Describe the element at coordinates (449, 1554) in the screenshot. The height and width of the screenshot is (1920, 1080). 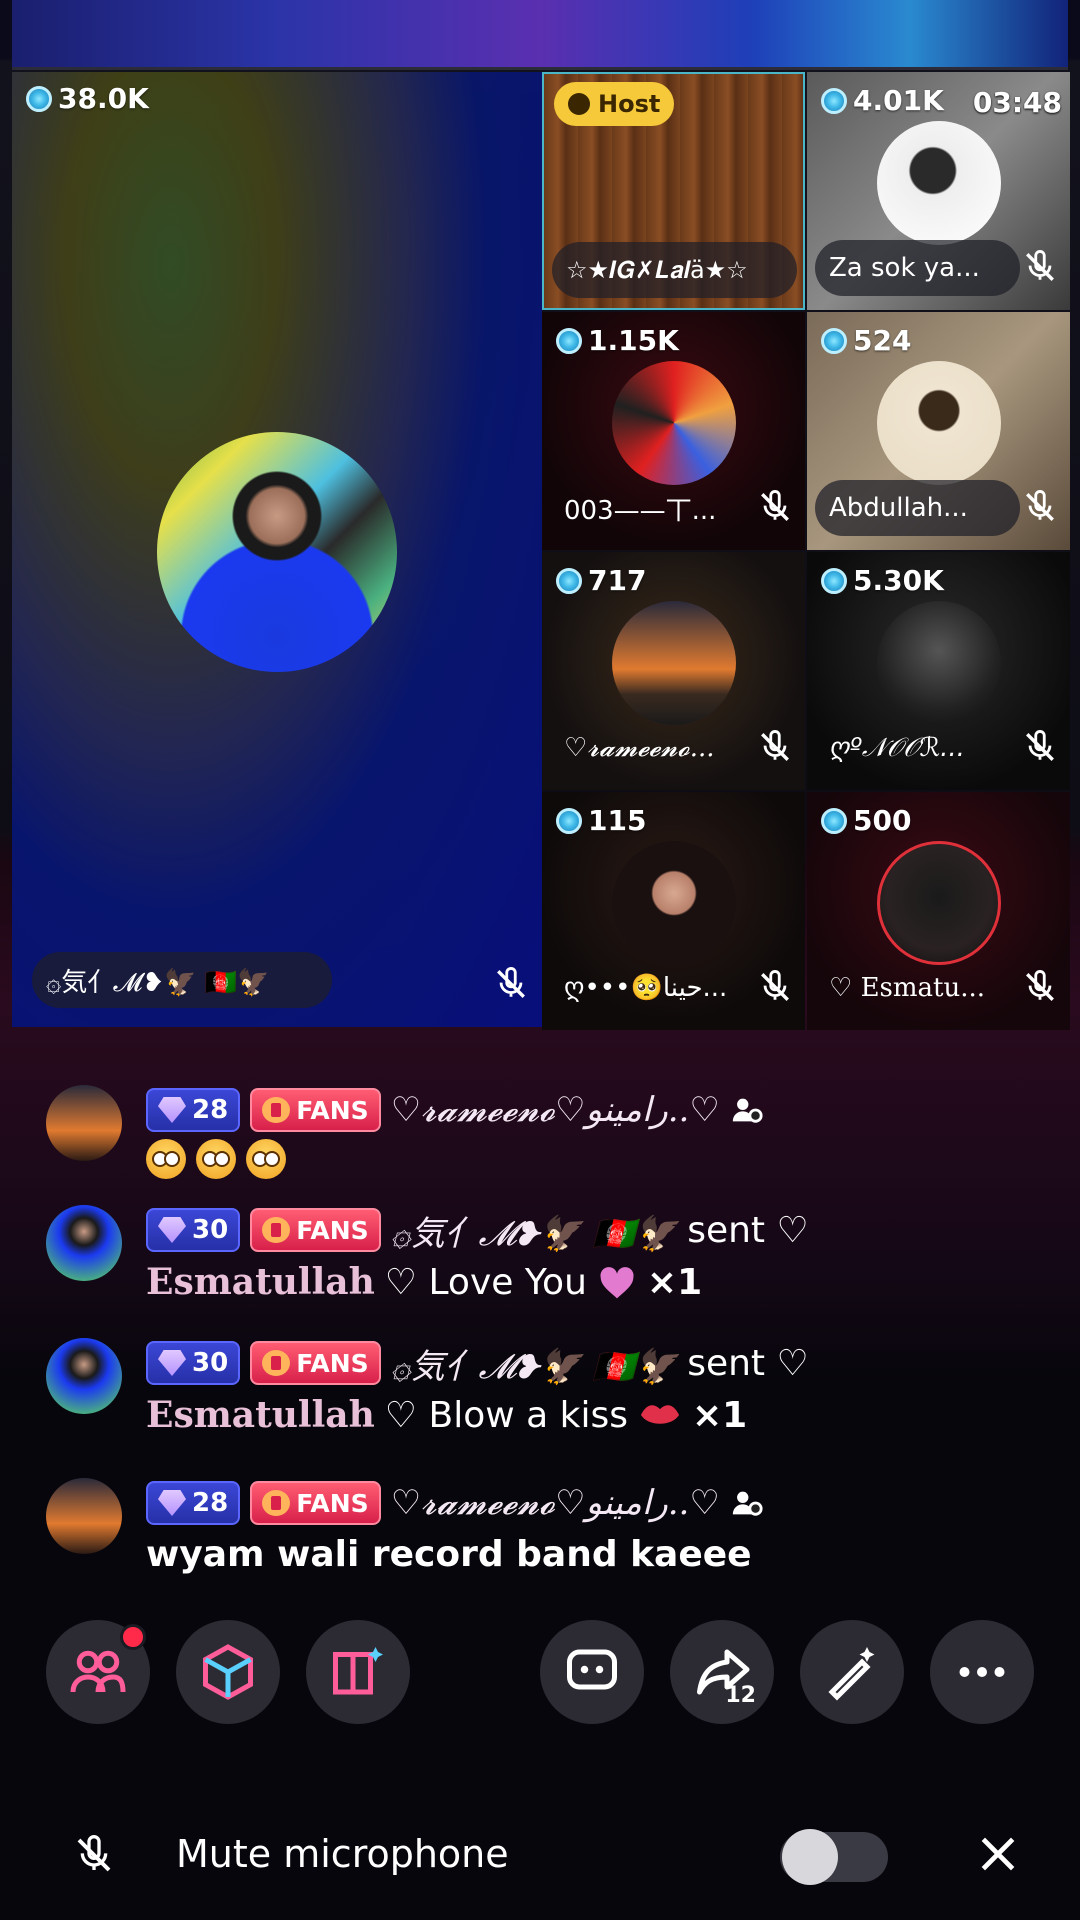
I see `chat-text: wyam wali record band kaeee` at that location.